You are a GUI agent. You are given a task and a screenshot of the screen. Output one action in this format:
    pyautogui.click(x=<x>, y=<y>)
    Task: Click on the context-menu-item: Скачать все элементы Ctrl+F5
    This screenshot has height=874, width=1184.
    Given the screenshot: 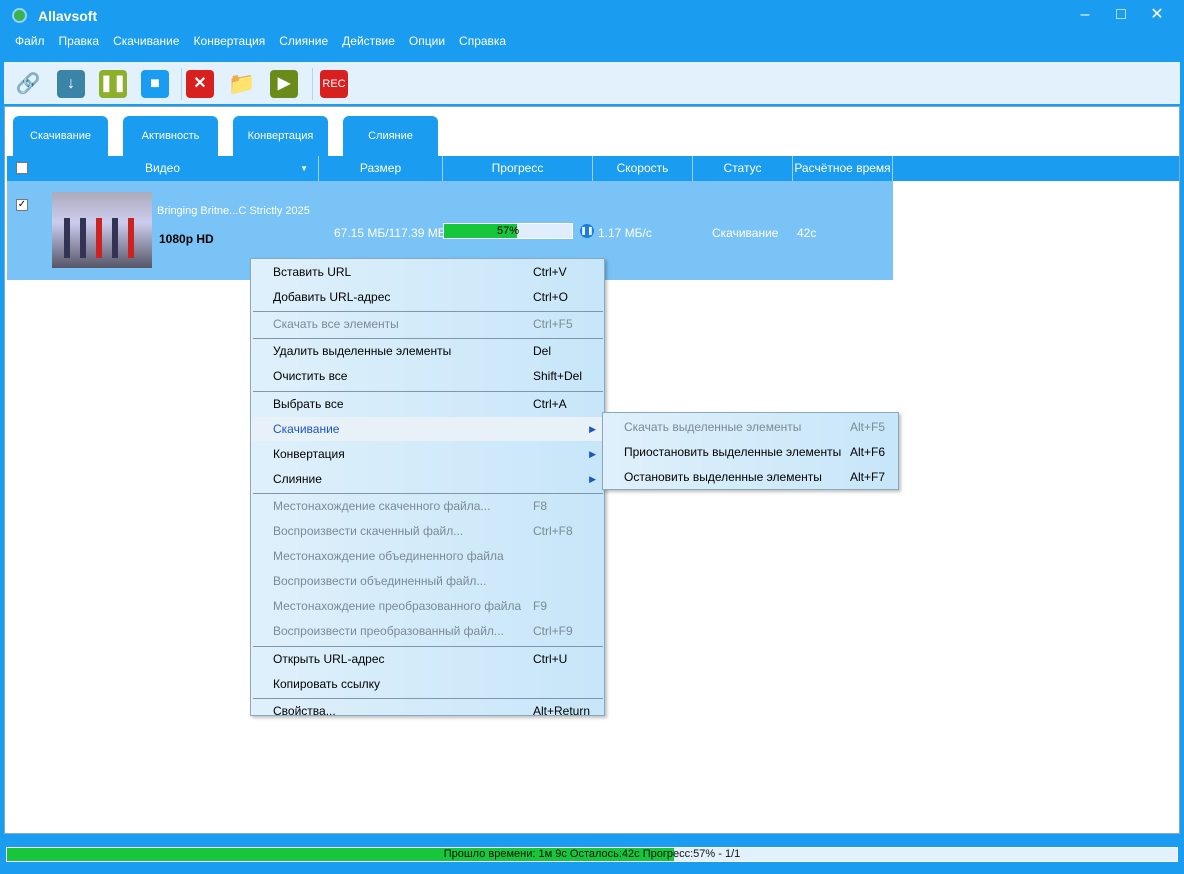 What is the action you would take?
    pyautogui.click(x=427, y=324)
    